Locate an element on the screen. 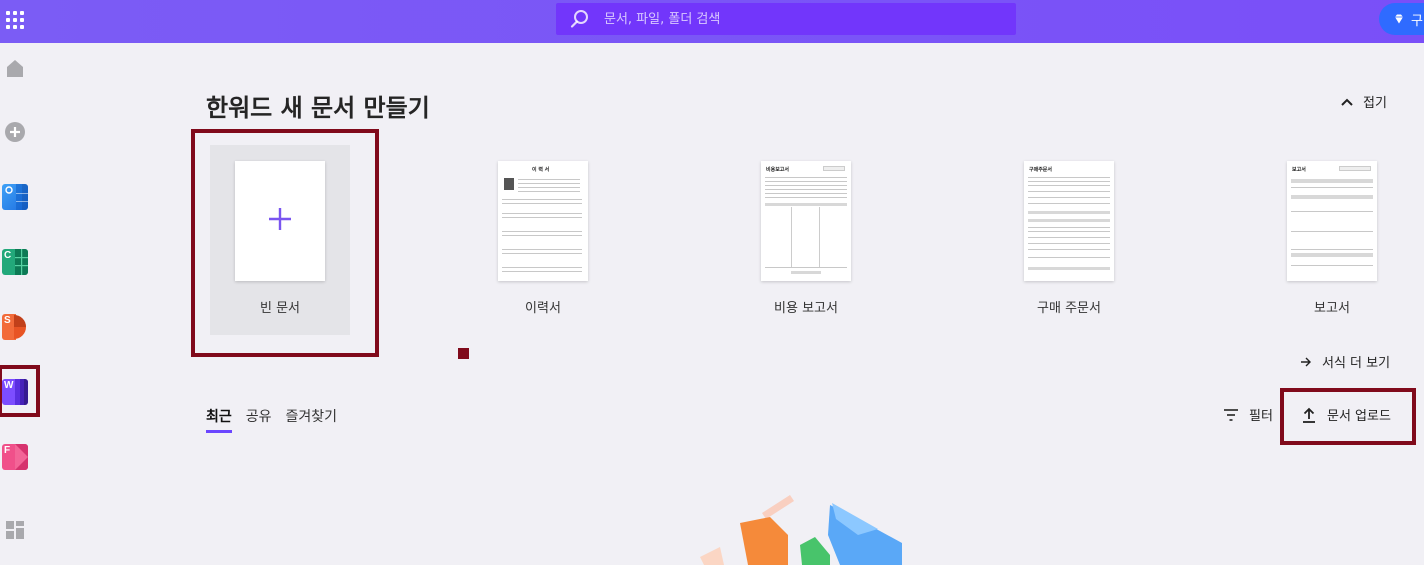 The width and height of the screenshot is (1424, 565). sidebar-item-new is located at coordinates (15, 132).